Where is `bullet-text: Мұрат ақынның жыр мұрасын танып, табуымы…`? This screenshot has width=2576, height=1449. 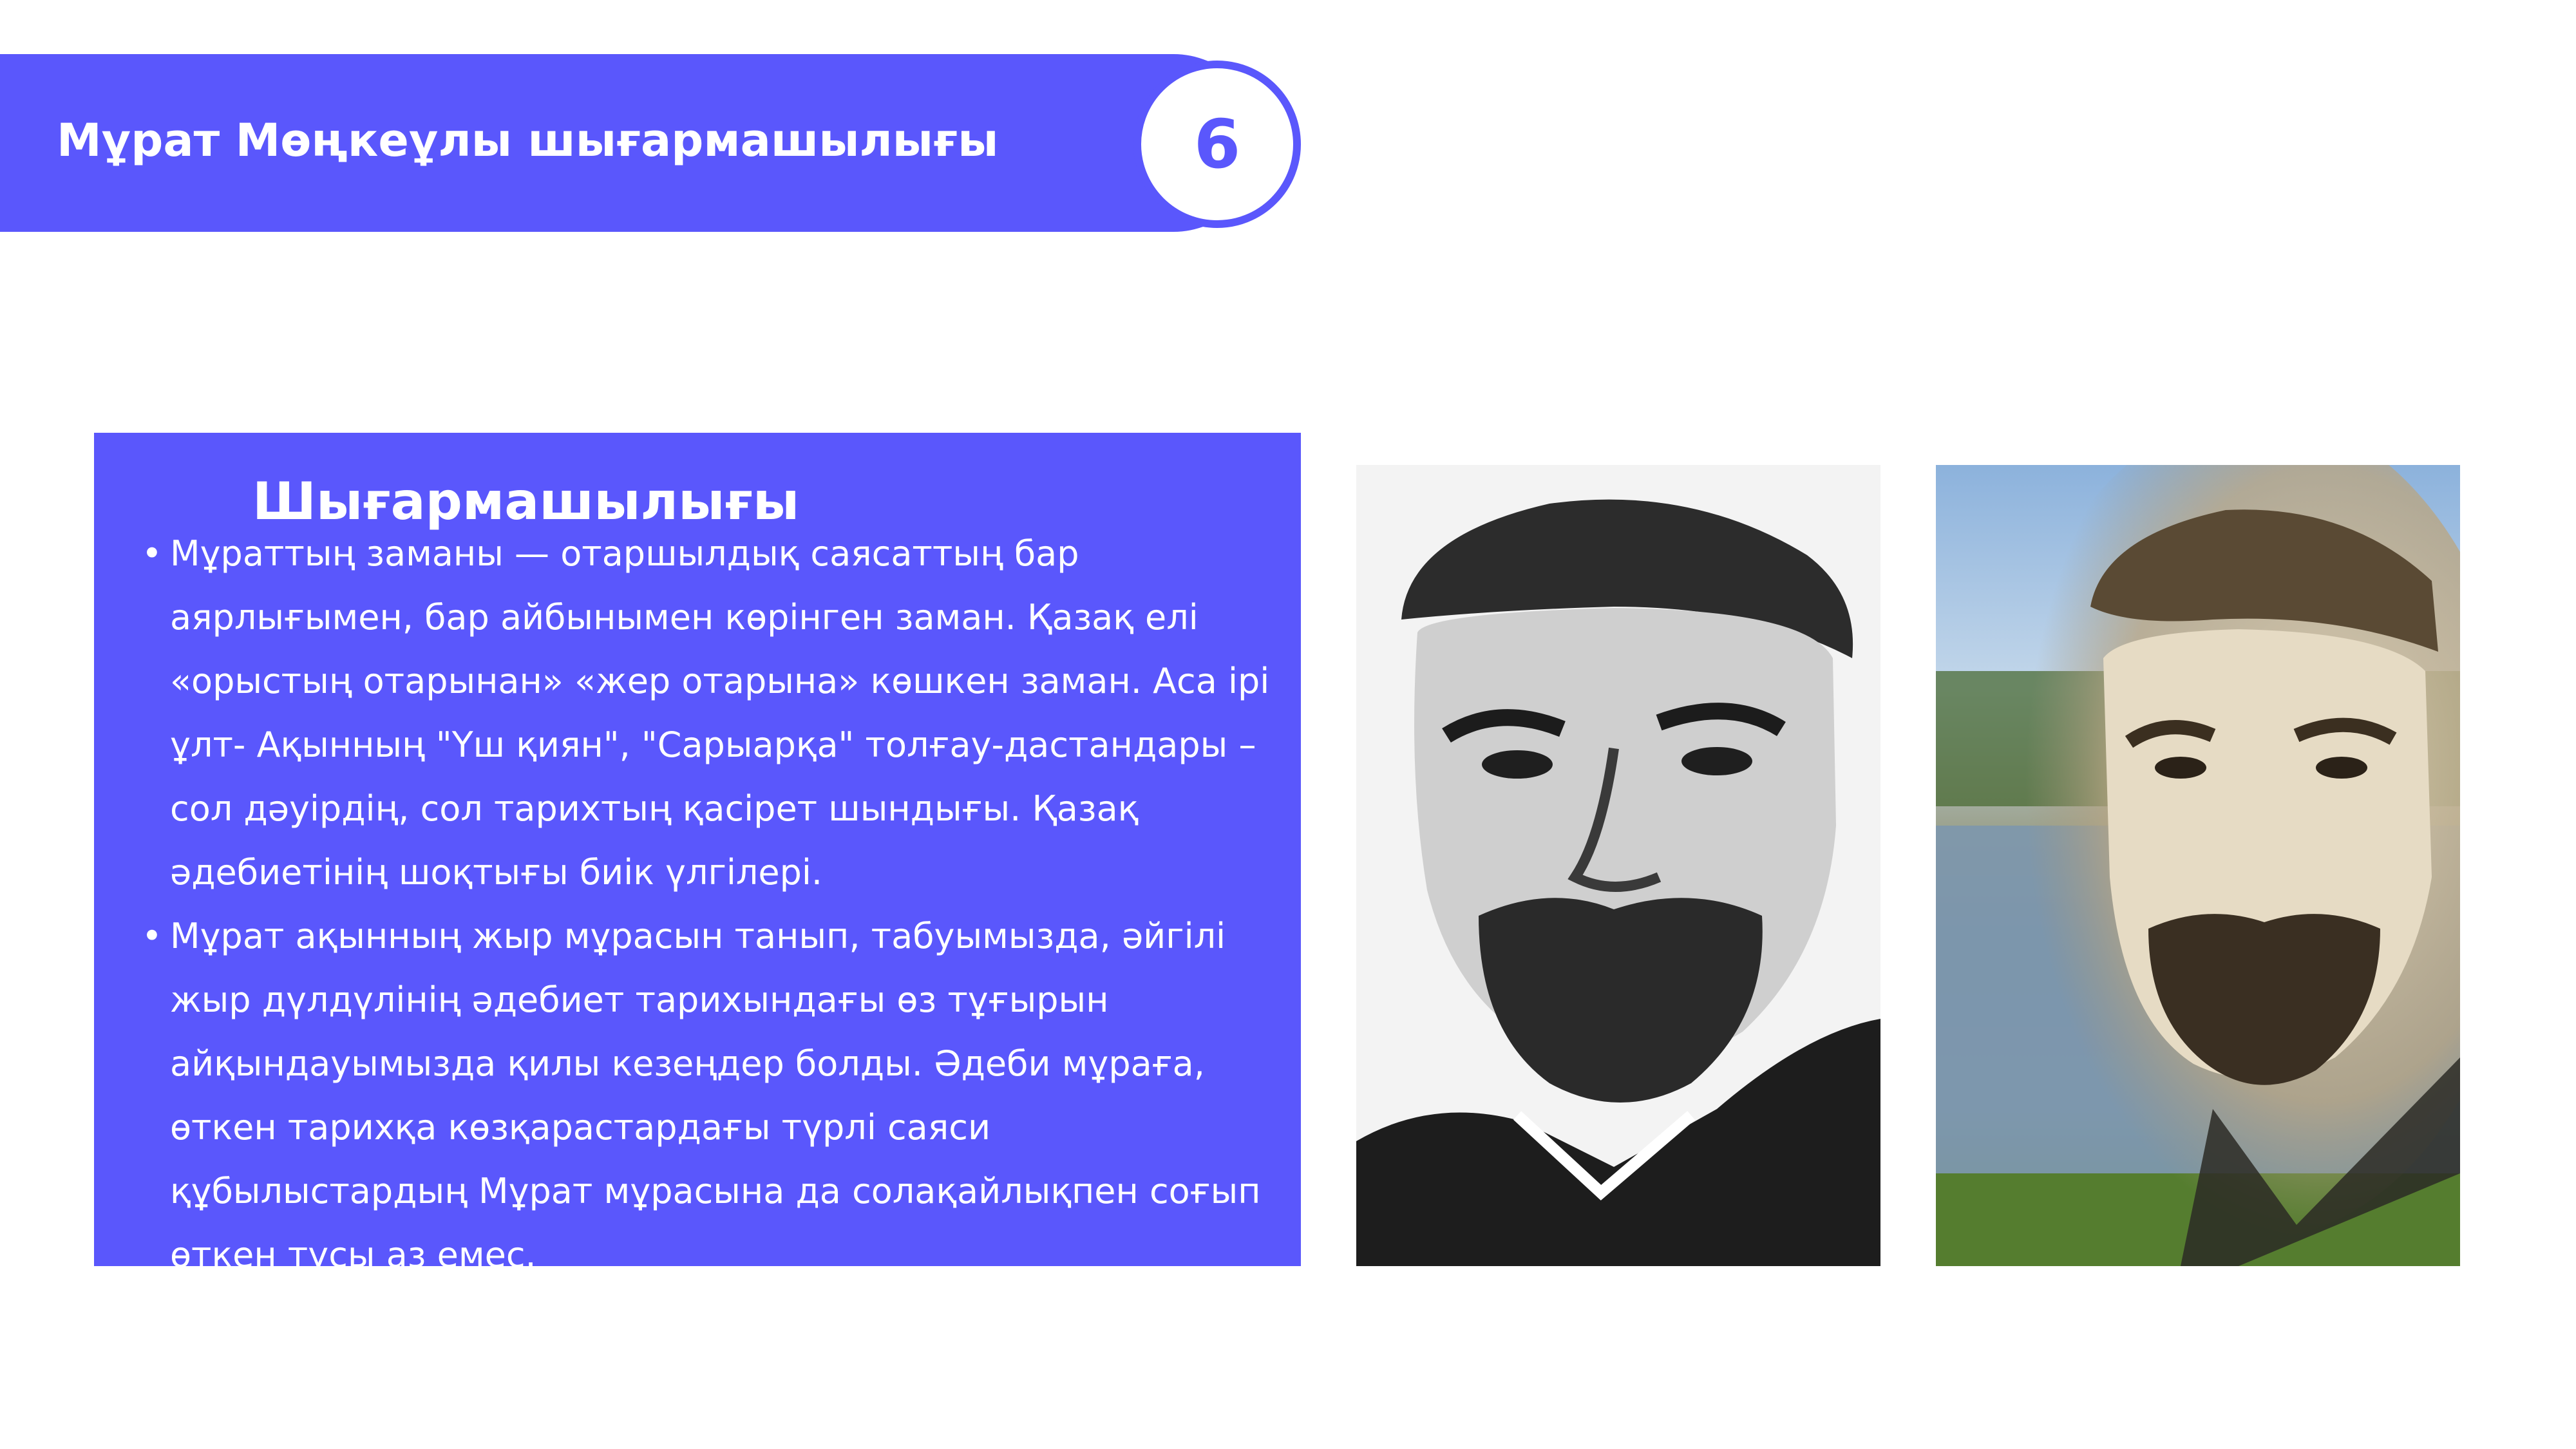 bullet-text: Мұрат ақынның жыр мұрасын танып, табуымы… is located at coordinates (716, 1095).